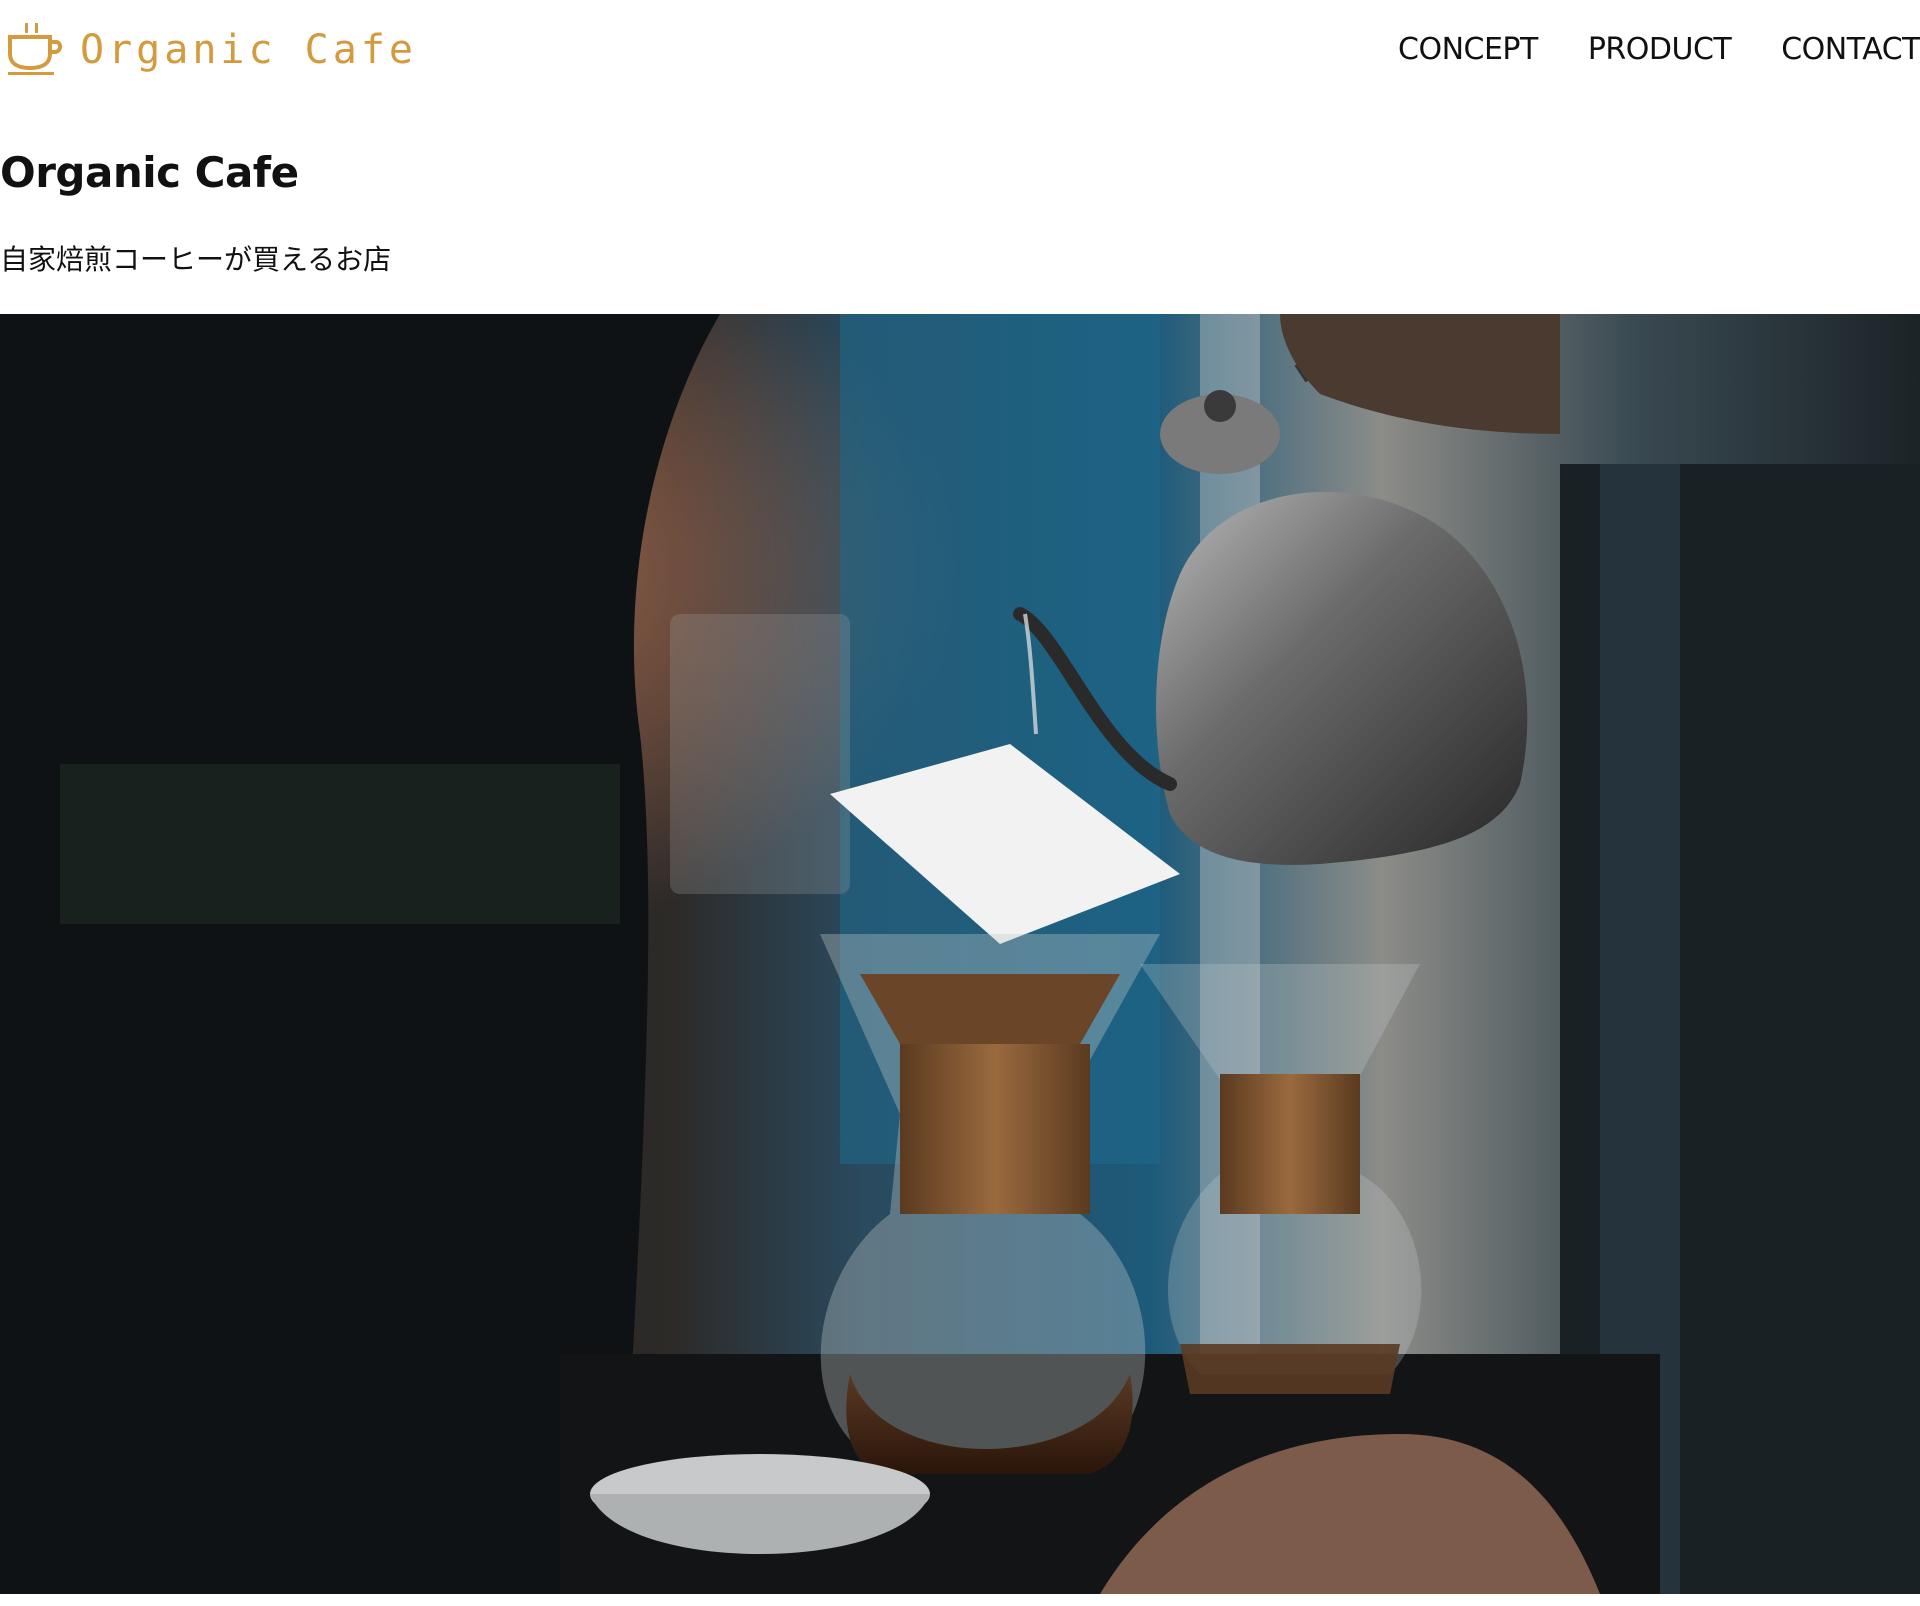  What do you see at coordinates (1850, 50) in the screenshot?
I see `nav-contact: CONTACT` at bounding box center [1850, 50].